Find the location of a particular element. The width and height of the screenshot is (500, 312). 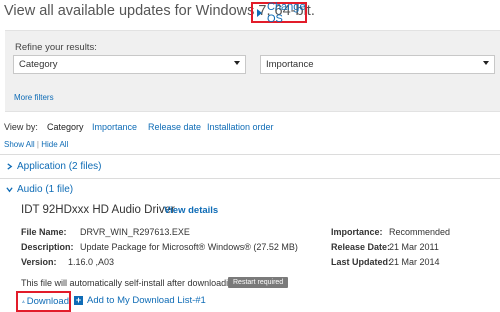

section-audio: Audio (1 file) is located at coordinates (39, 189).